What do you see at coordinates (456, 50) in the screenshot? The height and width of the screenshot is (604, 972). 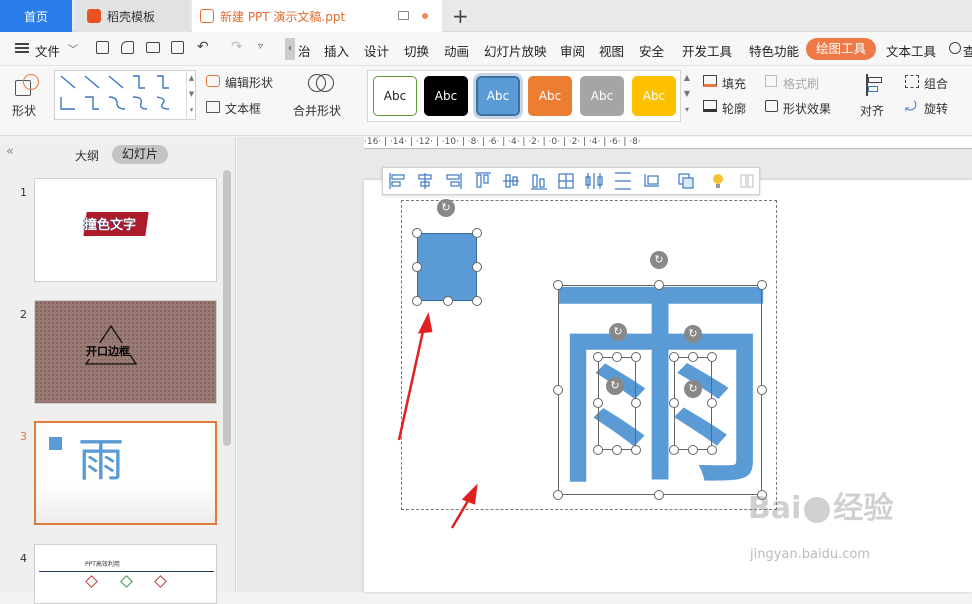 I see `menu-animation: 动画` at bounding box center [456, 50].